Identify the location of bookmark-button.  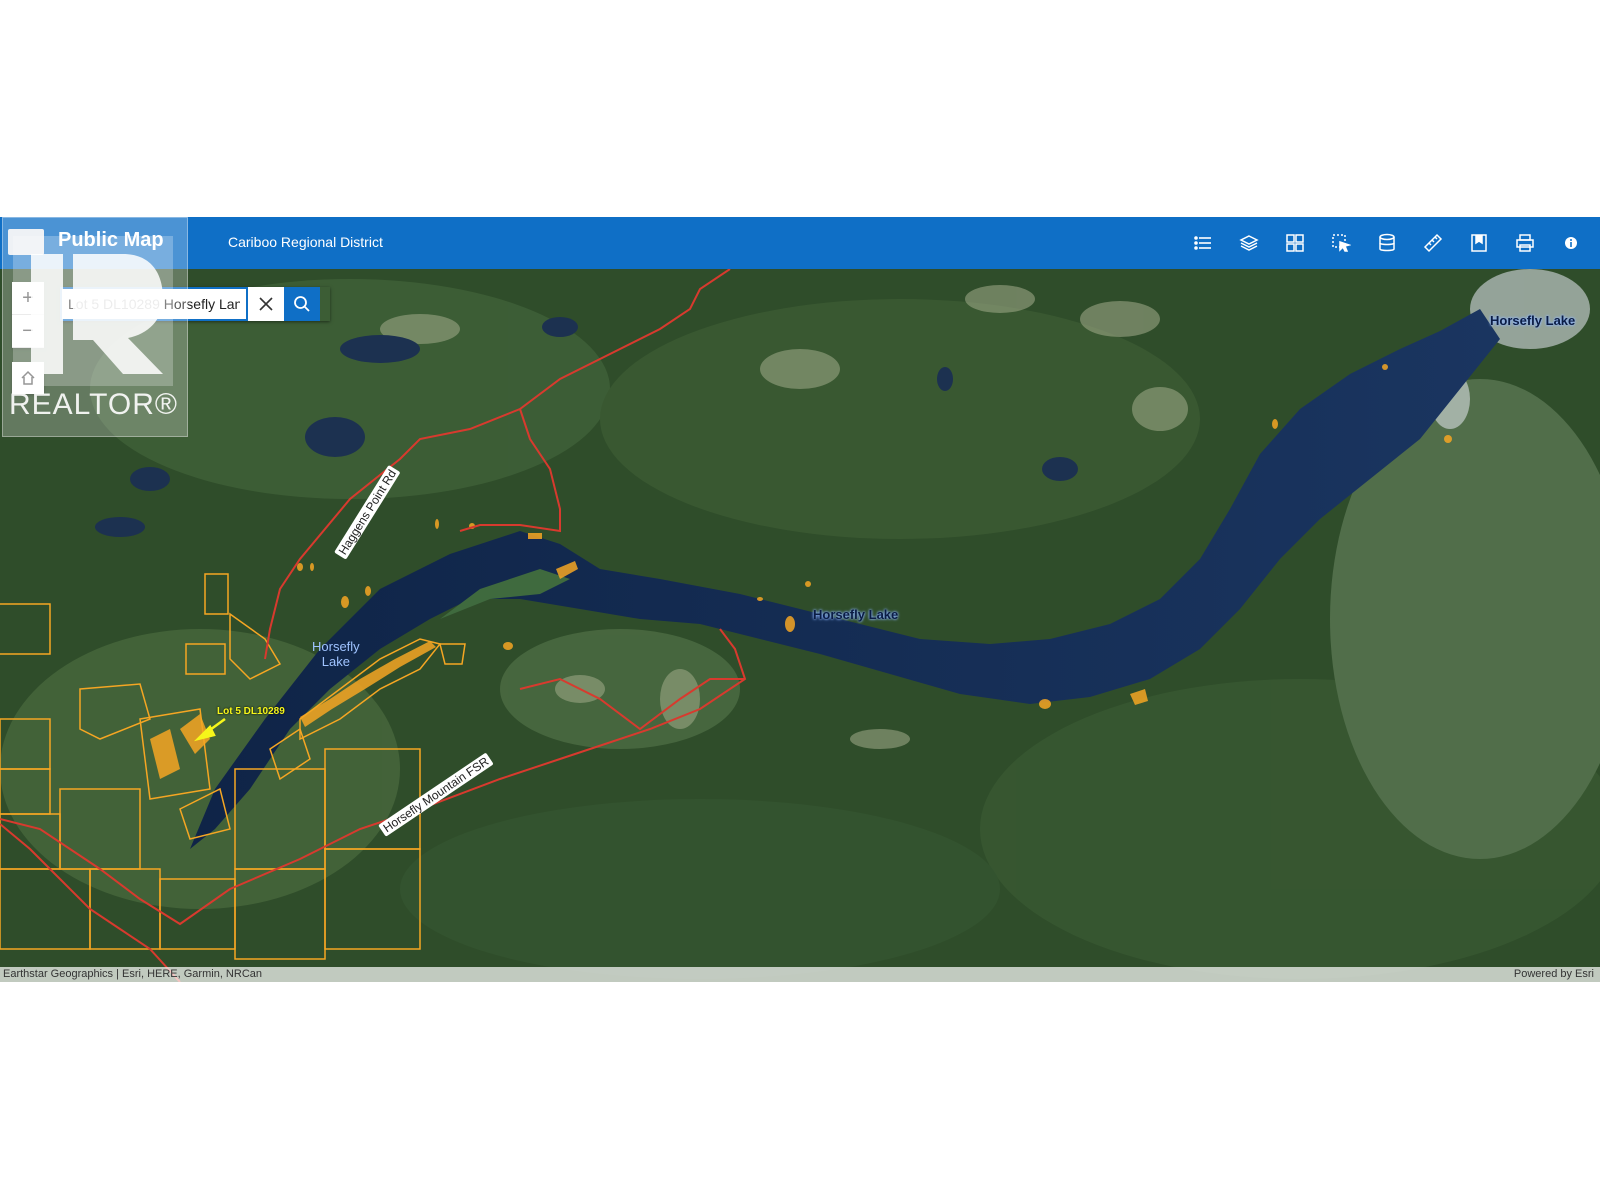
(1479, 243).